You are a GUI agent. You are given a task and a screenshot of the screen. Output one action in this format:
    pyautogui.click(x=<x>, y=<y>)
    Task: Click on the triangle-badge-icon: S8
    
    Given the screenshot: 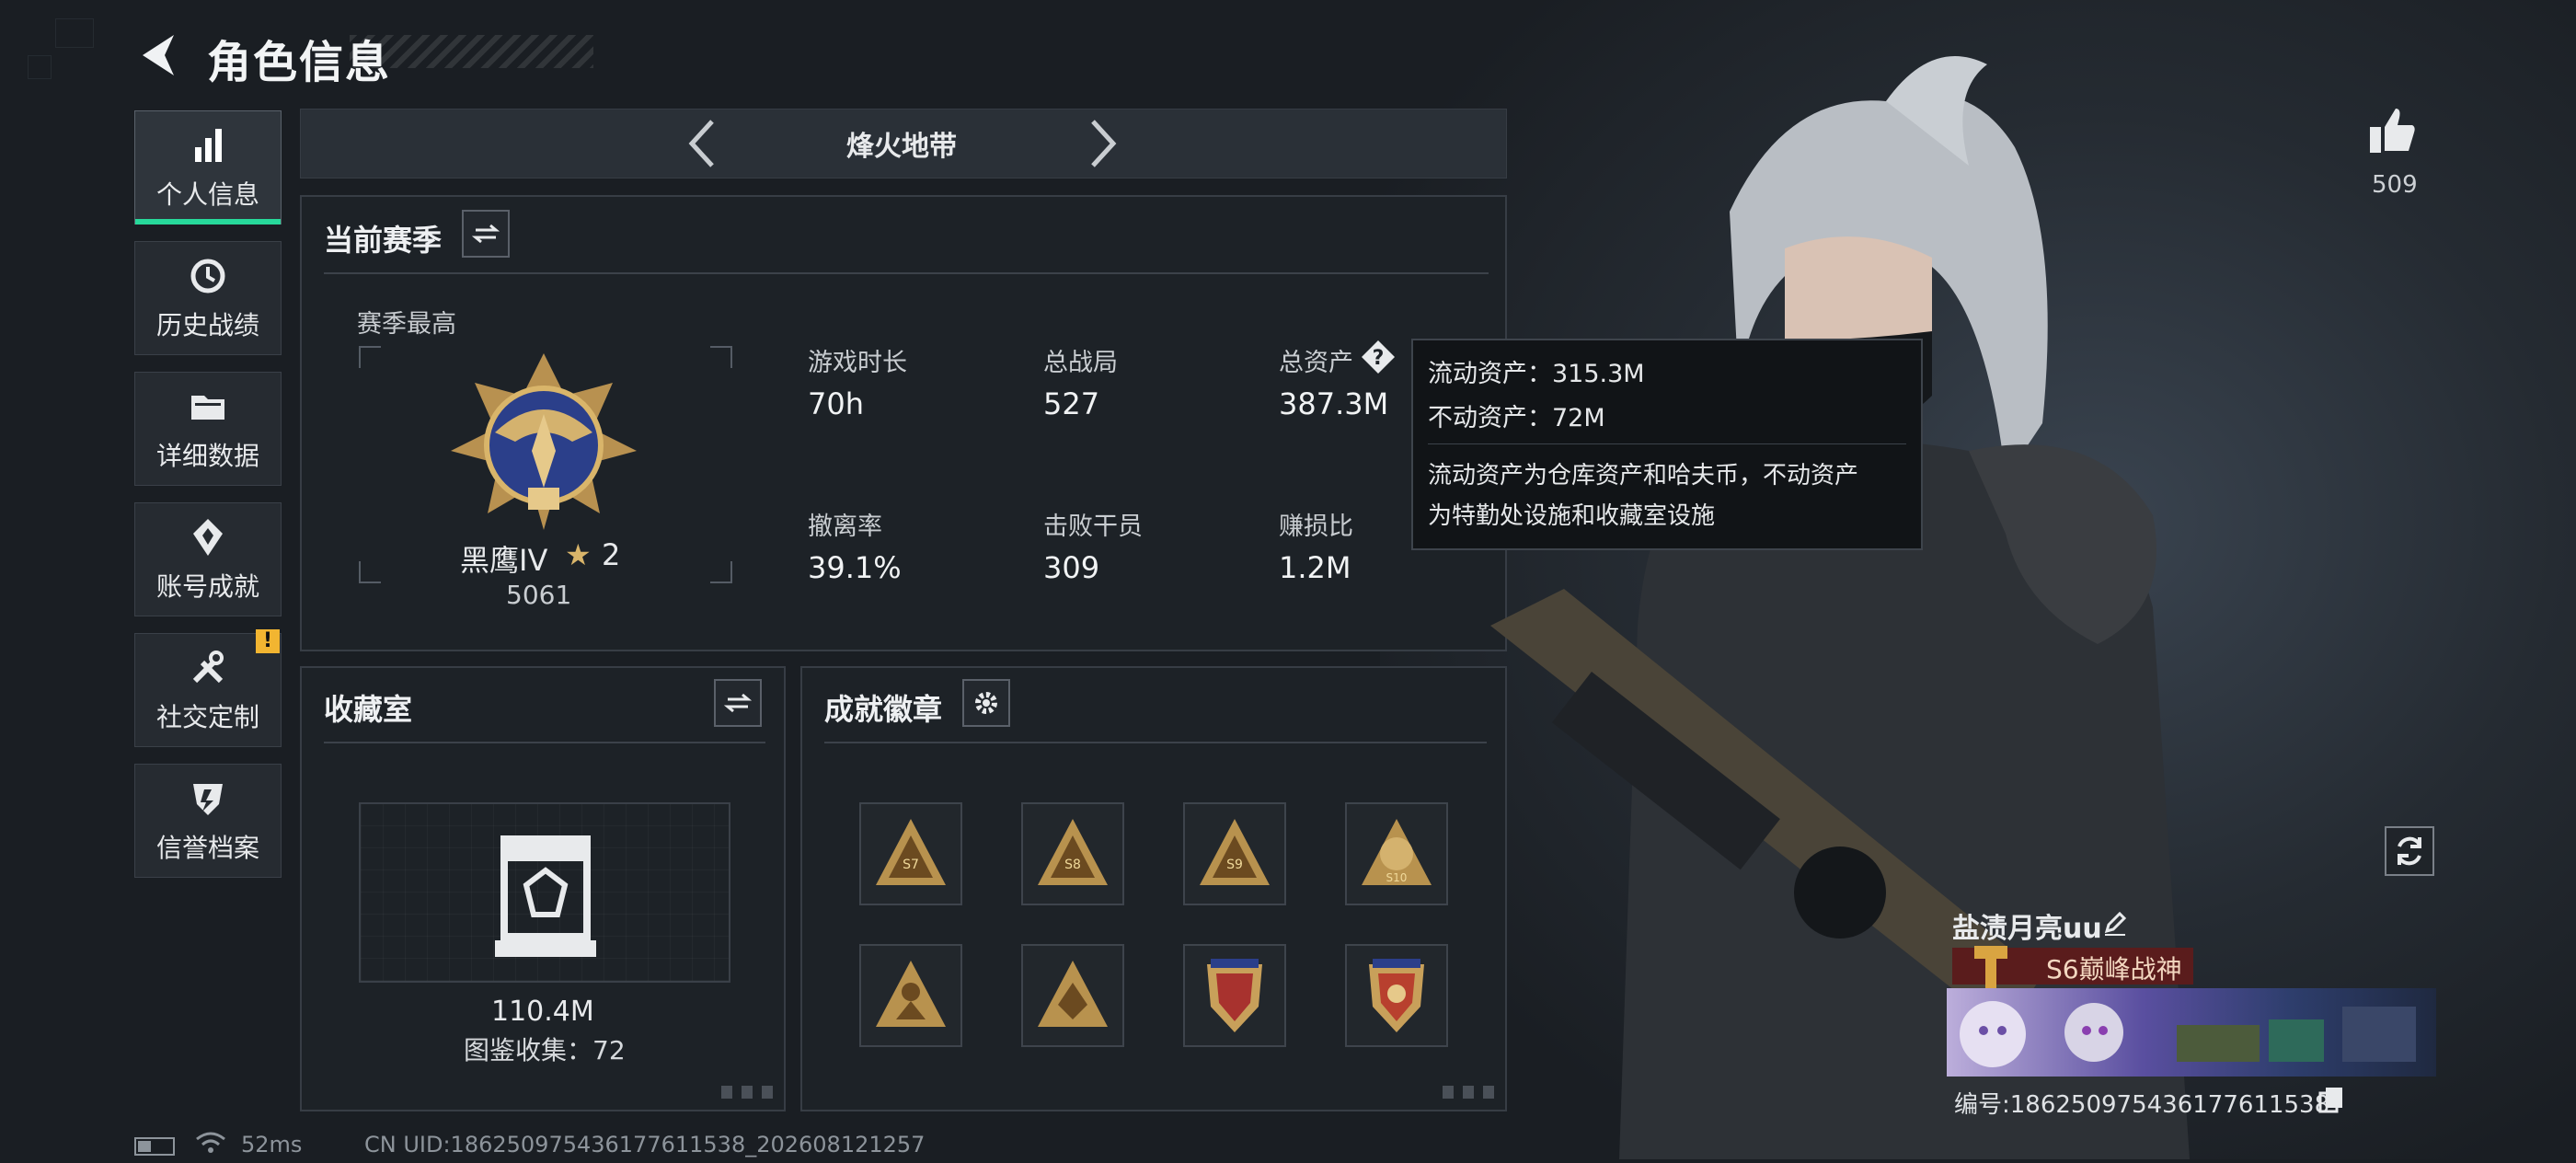 What is the action you would take?
    pyautogui.click(x=1073, y=852)
    